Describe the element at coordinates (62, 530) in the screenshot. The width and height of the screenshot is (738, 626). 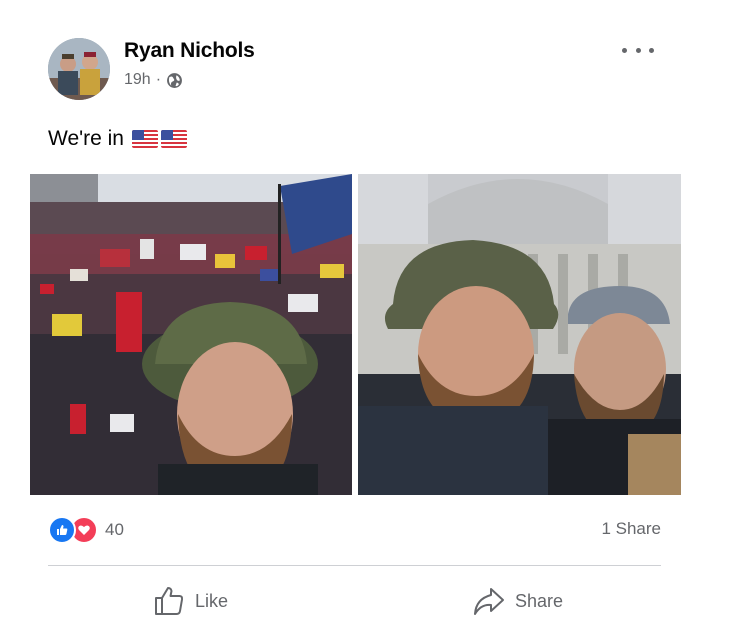
I see `like-reaction-icon` at that location.